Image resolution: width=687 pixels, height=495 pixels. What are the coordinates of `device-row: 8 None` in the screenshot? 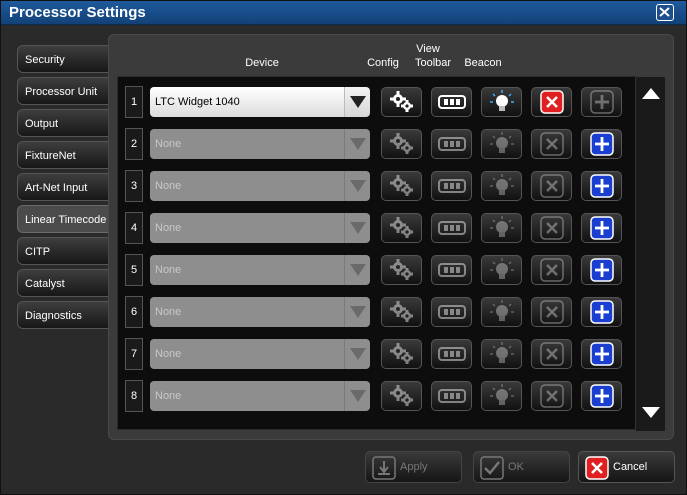 It's located at (379, 396).